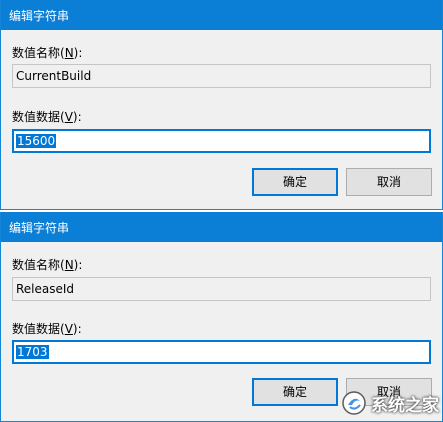 Image resolution: width=443 pixels, height=422 pixels. Describe the element at coordinates (36, 141) in the screenshot. I see `value-data-text: 15600` at that location.